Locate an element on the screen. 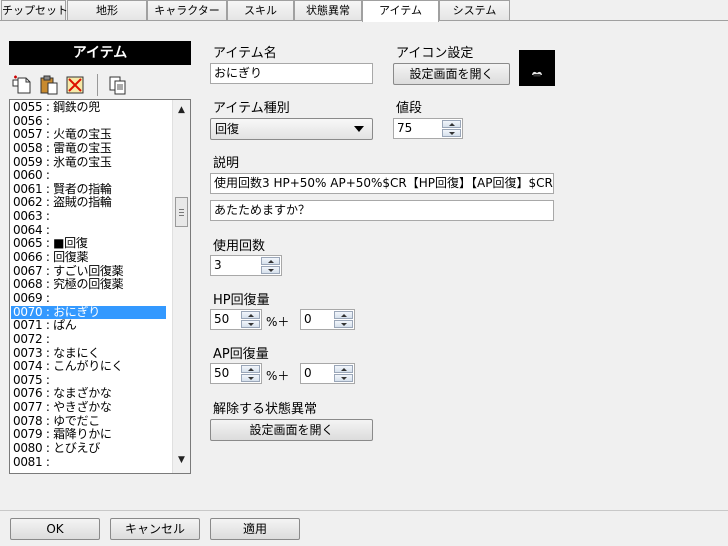 The width and height of the screenshot is (728, 546). list-item: 0061 : 賢者の指輪 is located at coordinates (88, 190).